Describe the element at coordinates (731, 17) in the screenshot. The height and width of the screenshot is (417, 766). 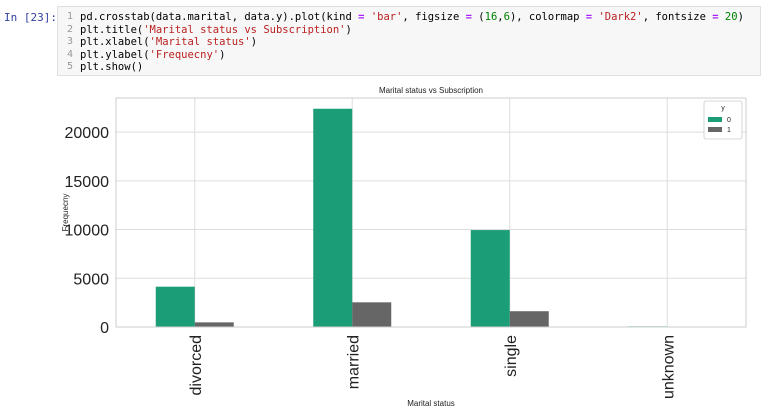
I see `code-token: 20` at that location.